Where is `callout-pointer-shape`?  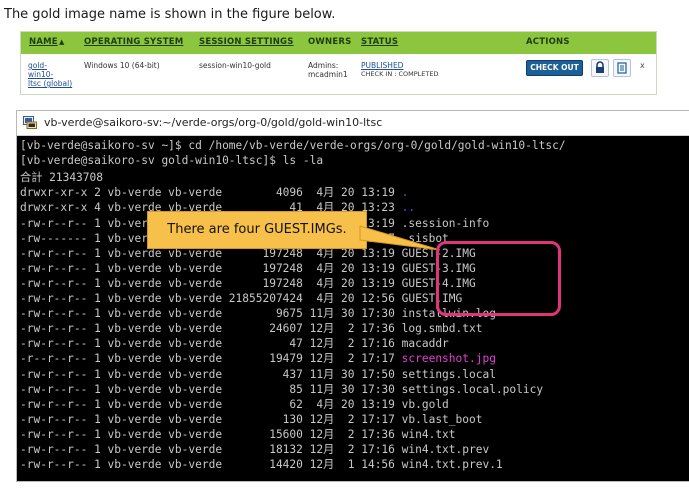 callout-pointer-shape is located at coordinates (400, 238).